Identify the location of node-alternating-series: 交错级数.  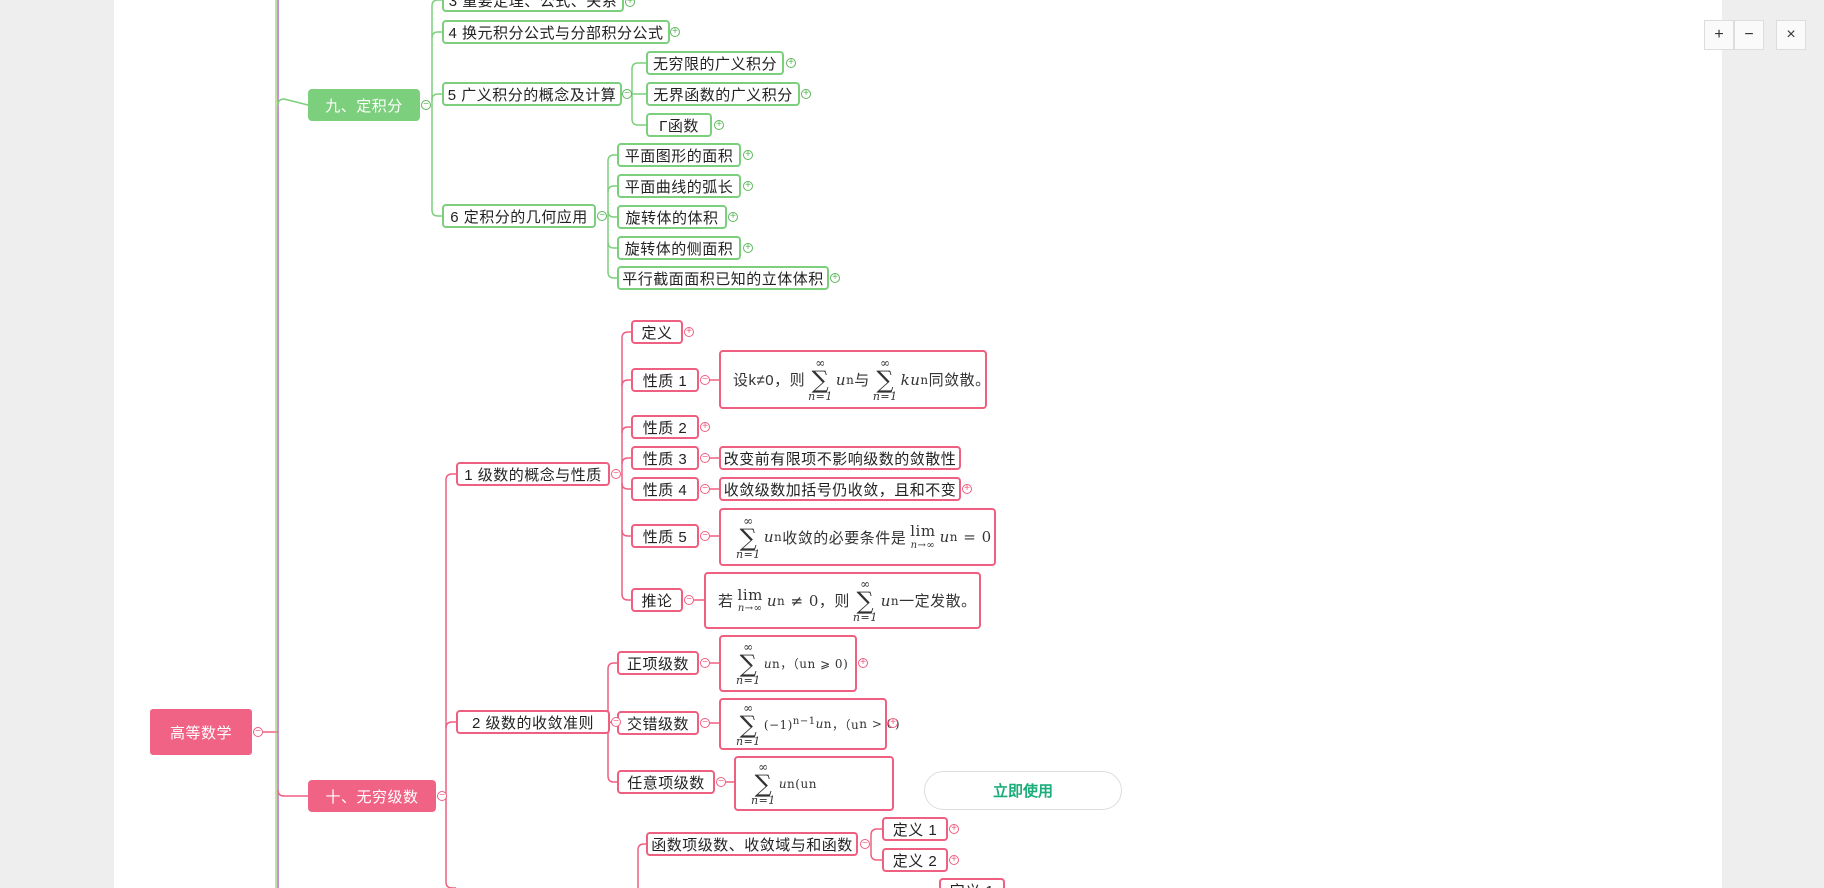
(658, 723).